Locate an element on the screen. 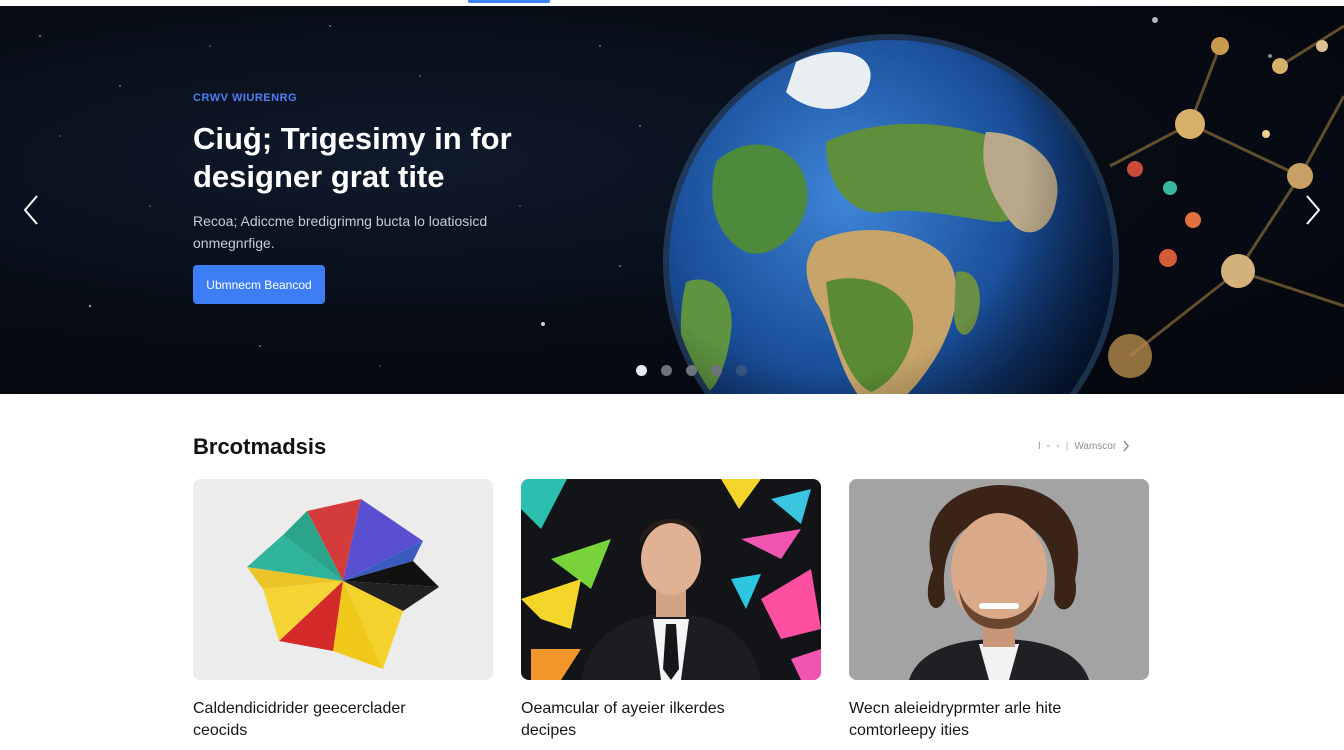 The width and height of the screenshot is (1344, 750). pager-dot-icon: ǀ is located at coordinates (1039, 446).